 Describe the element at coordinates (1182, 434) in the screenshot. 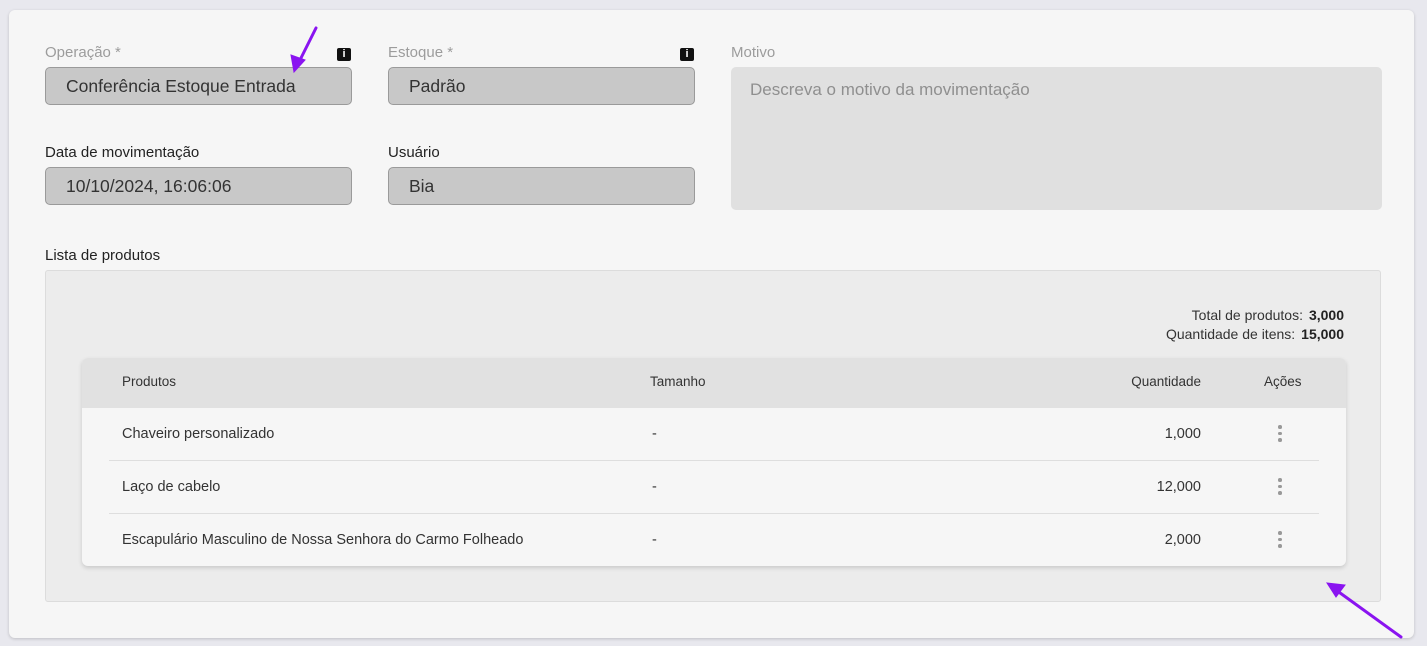

I see `row-quantidade: 1,000` at that location.